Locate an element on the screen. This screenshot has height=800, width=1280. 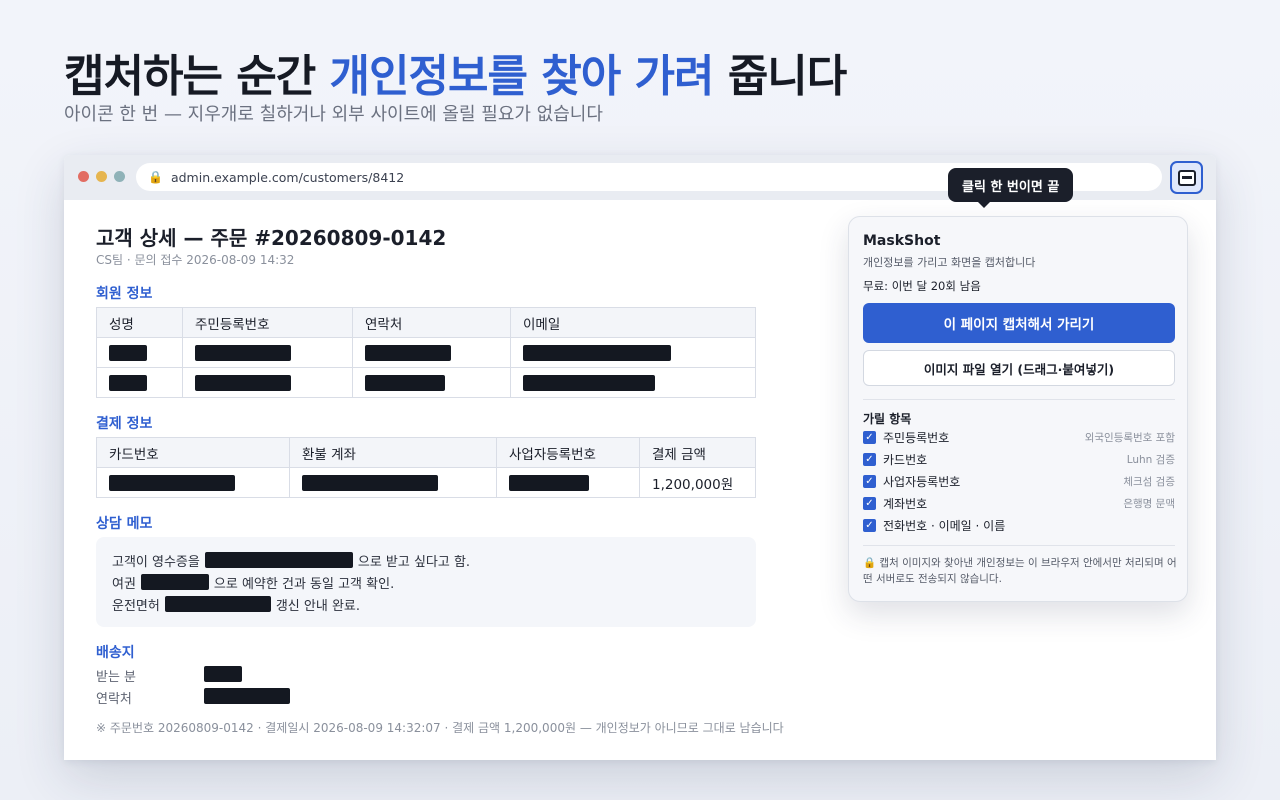
minimize-window-dot is located at coordinates (101, 176).